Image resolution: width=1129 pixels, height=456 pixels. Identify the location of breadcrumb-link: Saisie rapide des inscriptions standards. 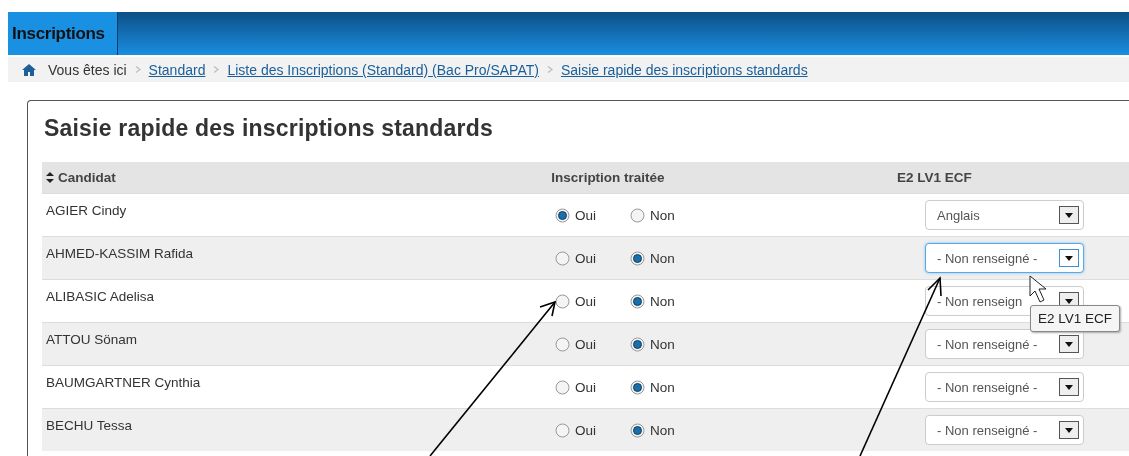
(684, 69).